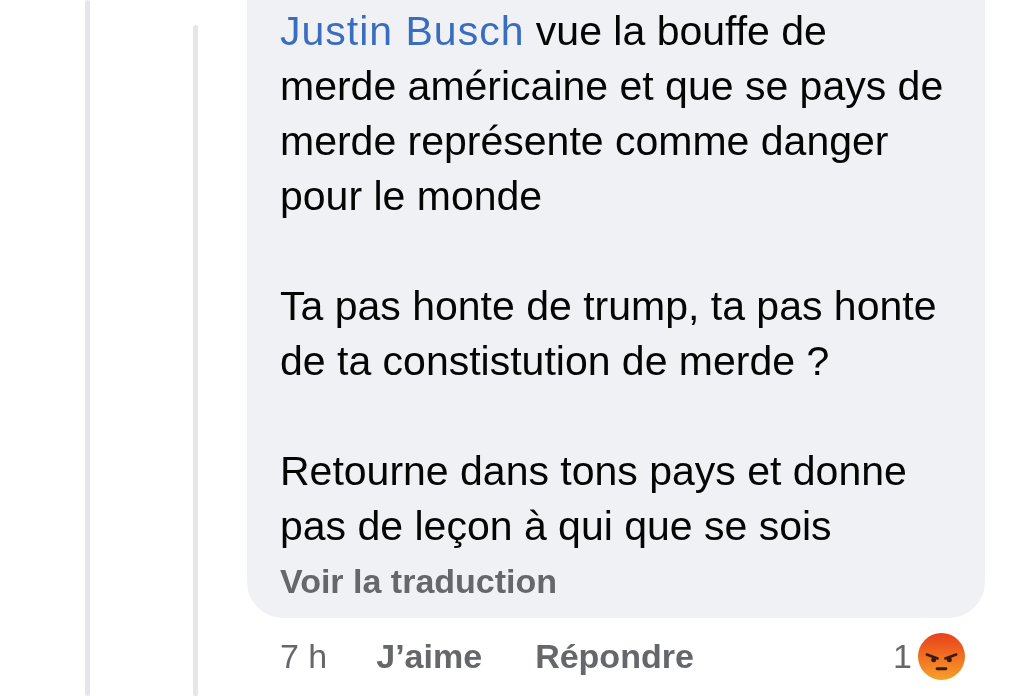 Image resolution: width=1024 pixels, height=696 pixels. Describe the element at coordinates (594, 499) in the screenshot. I see `comment-text: Retourne dans tons pays et donne pas de leçon à qui que se sois` at that location.